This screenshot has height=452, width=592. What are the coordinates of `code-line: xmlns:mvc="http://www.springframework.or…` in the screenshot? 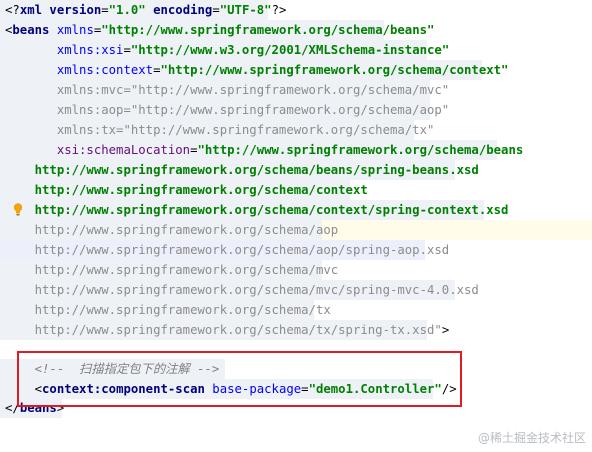 It's located at (227, 90).